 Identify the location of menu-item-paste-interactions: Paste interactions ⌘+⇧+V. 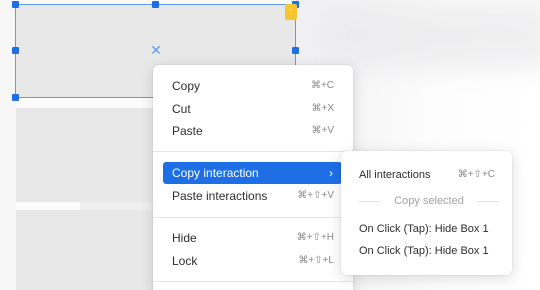
(252, 196).